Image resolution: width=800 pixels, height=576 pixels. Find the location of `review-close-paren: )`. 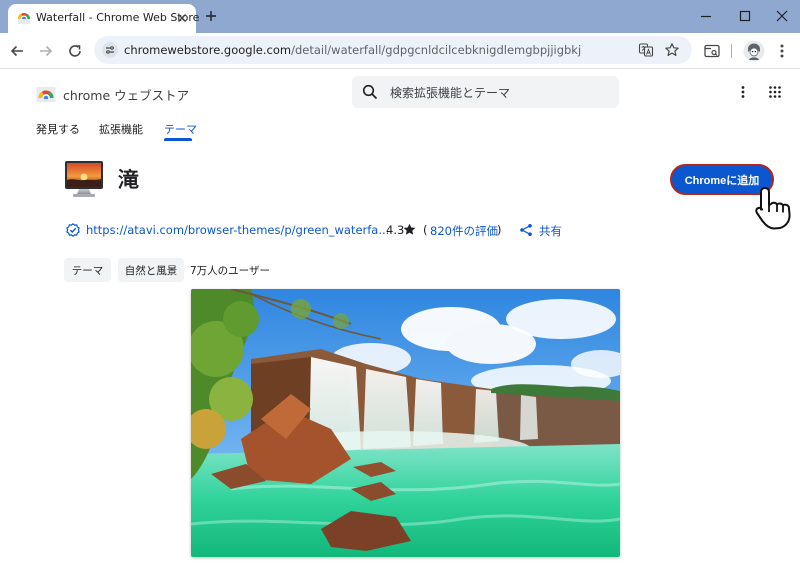

review-close-paren: ) is located at coordinates (499, 230).